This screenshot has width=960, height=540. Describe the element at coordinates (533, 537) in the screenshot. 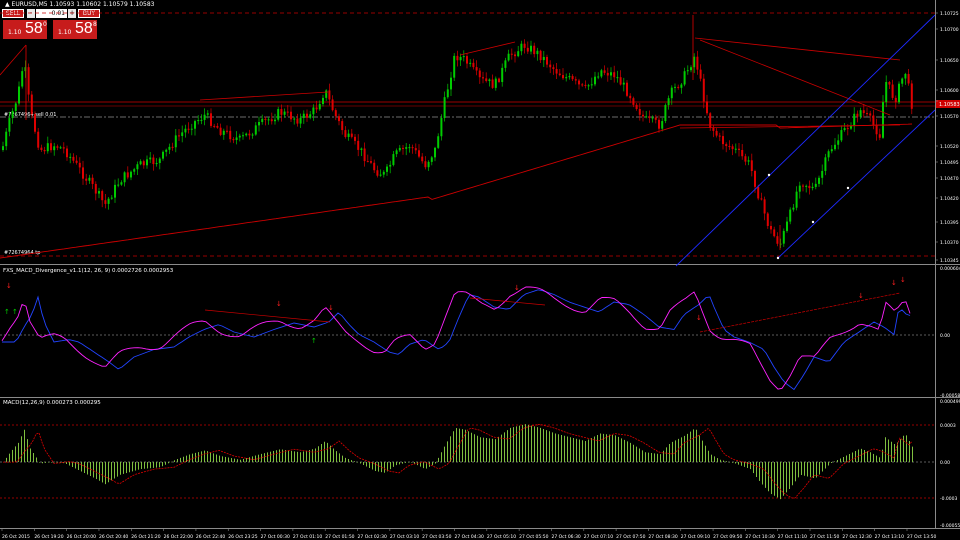

I see `time-label: 27 Oct 05:50` at that location.